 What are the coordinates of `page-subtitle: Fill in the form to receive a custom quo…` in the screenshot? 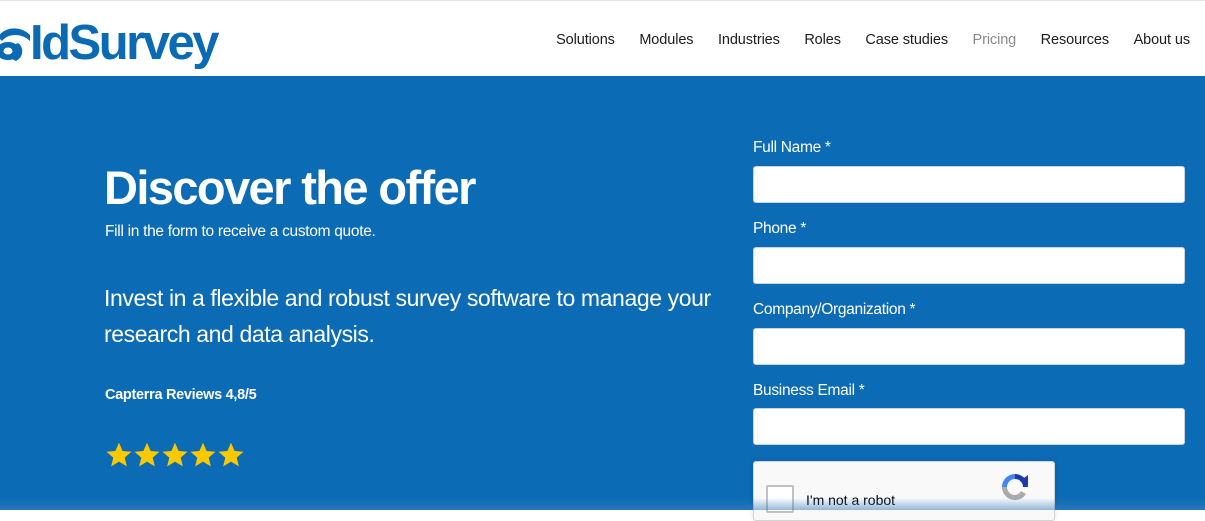 It's located at (240, 231).